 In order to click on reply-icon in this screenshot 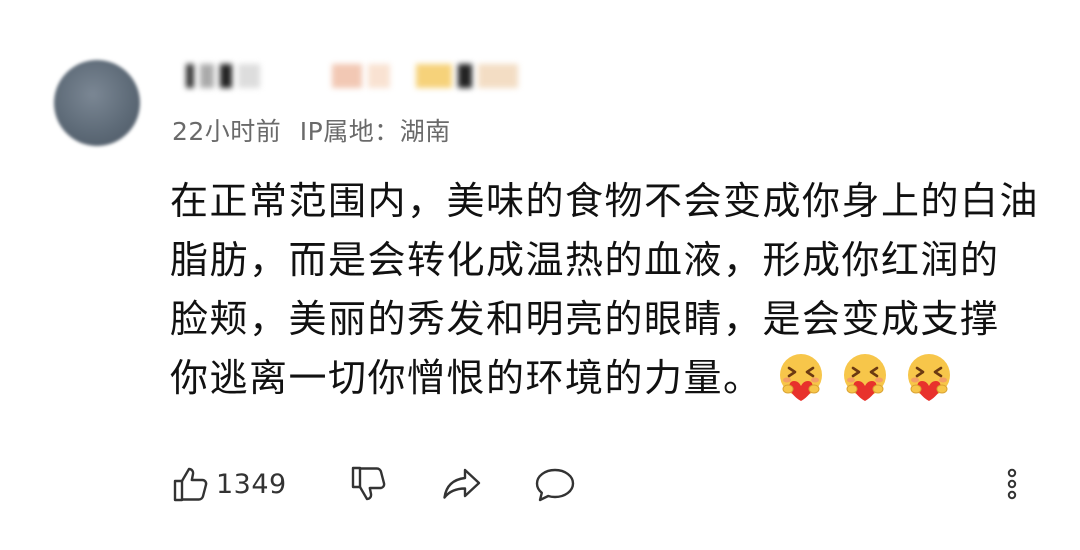, I will do `click(555, 485)`.